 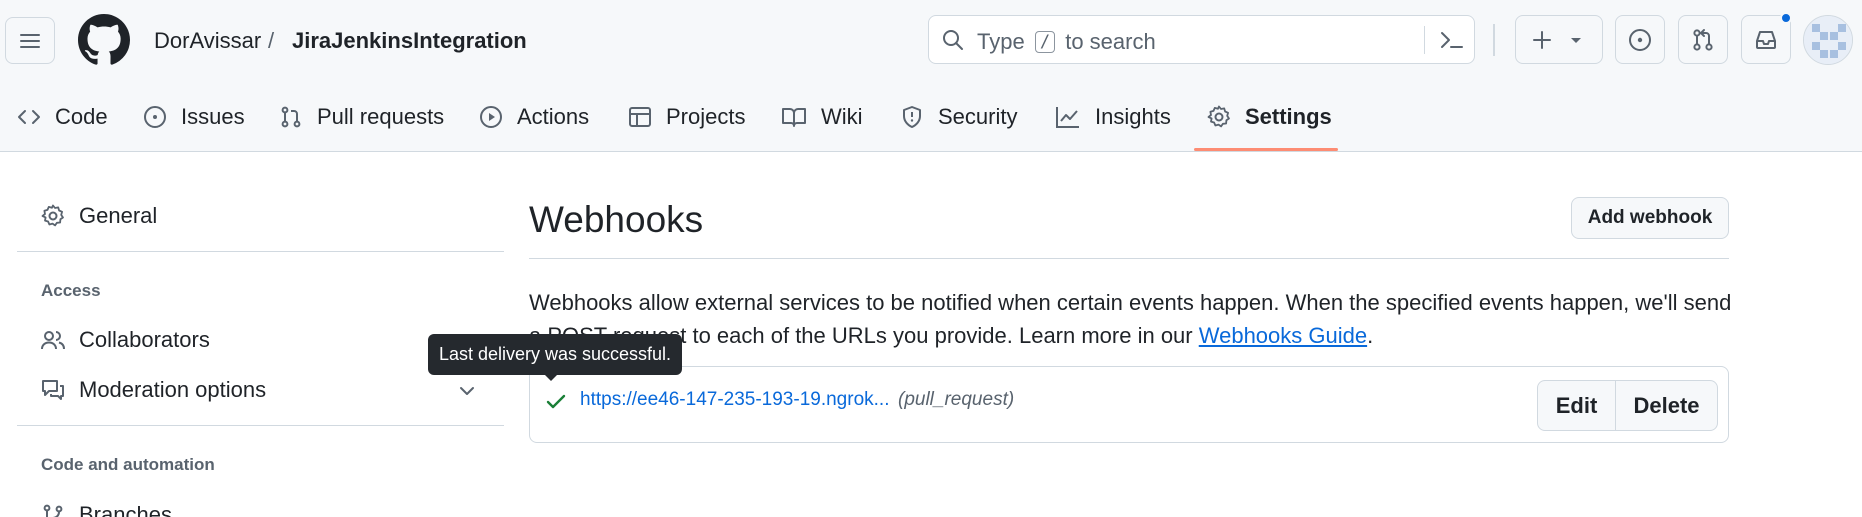 I want to click on comment-discussion-icon, so click(x=53, y=390).